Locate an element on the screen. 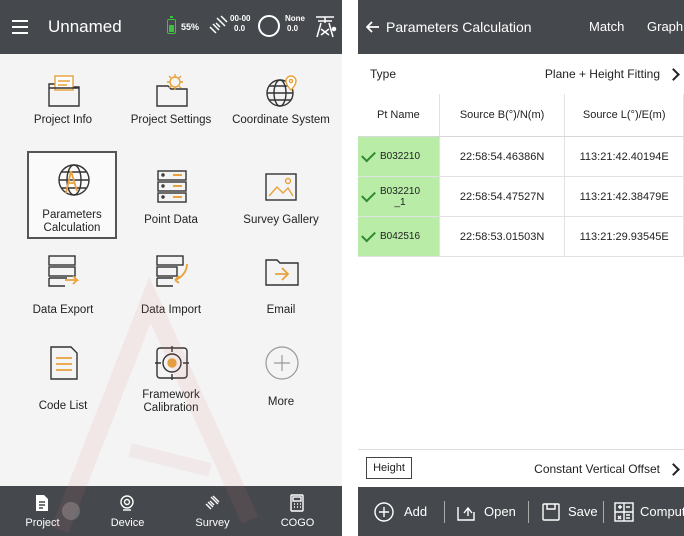  tile-data-import: Data Import is located at coordinates (171, 290).